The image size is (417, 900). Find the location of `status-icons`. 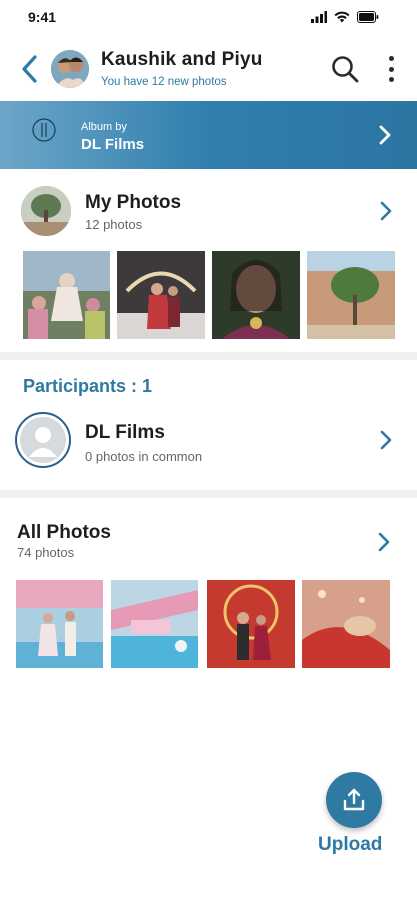

status-icons is located at coordinates (345, 17).